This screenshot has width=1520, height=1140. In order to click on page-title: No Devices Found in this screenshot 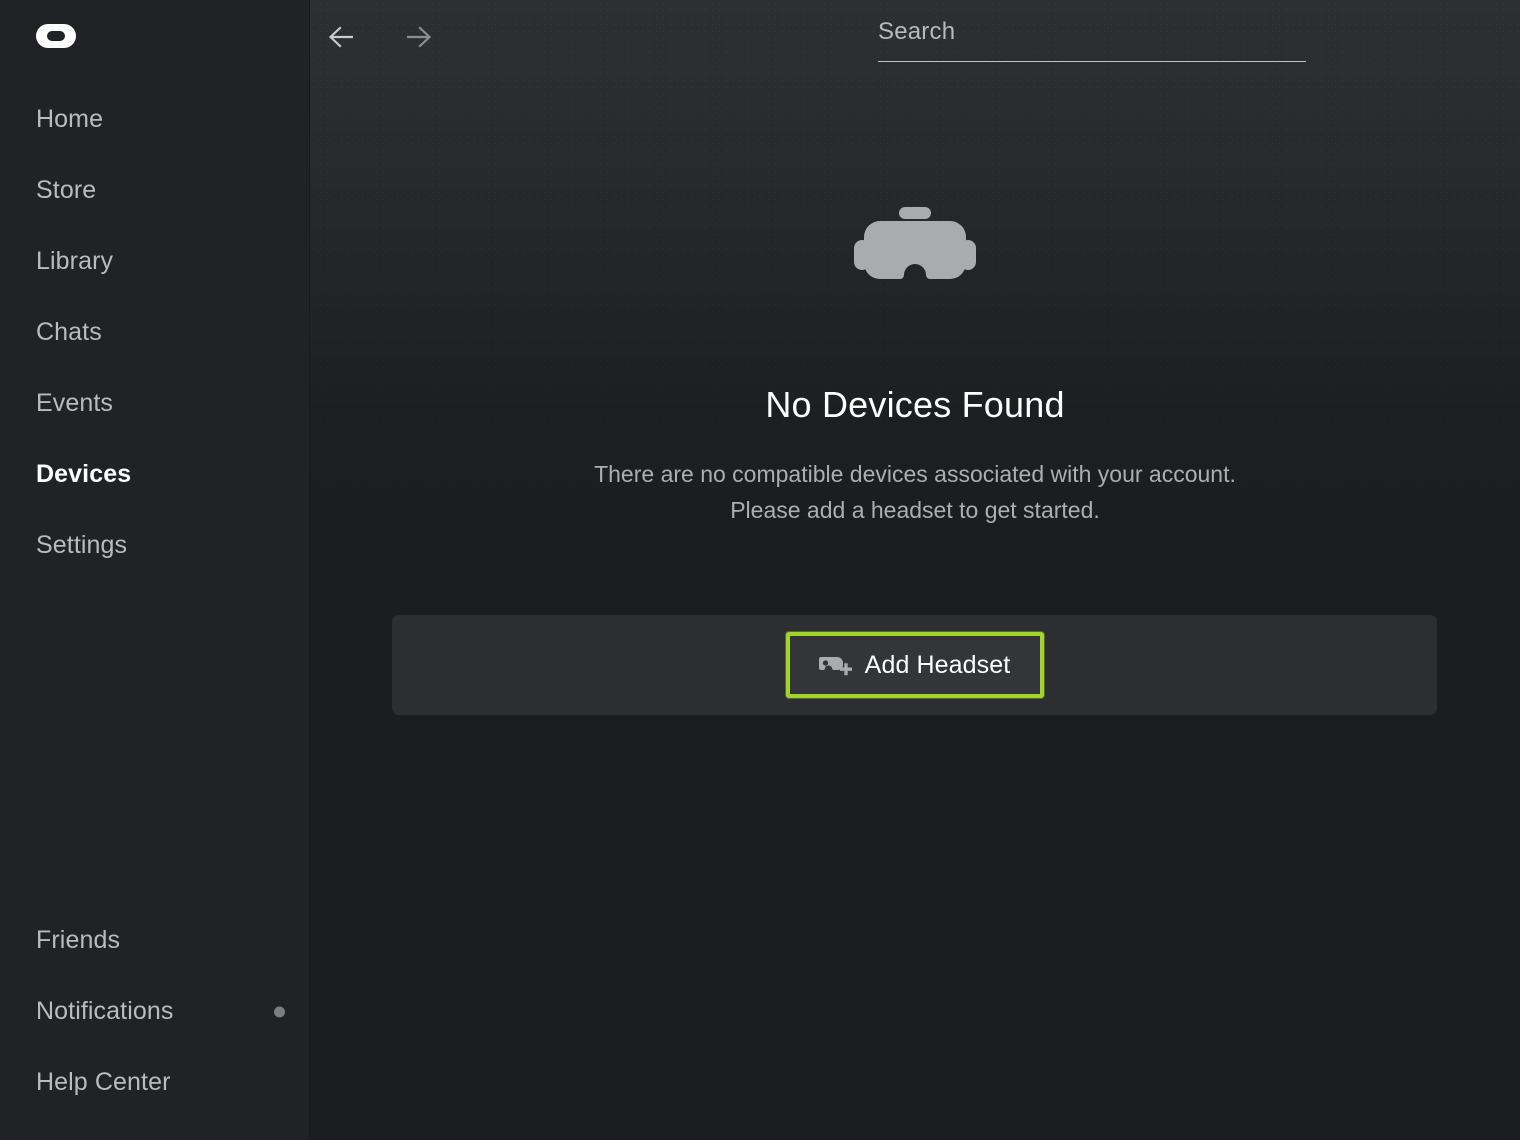, I will do `click(915, 404)`.